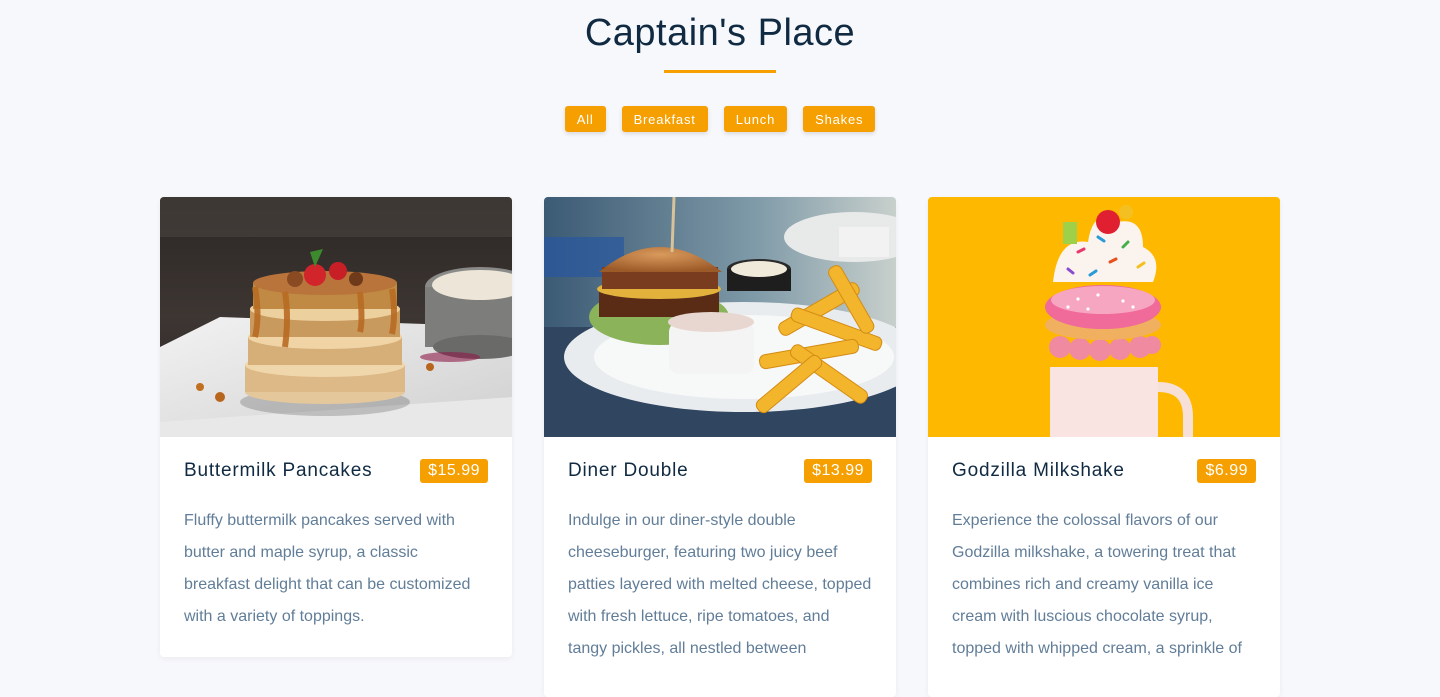 Image resolution: width=1440 pixels, height=697 pixels. What do you see at coordinates (628, 470) in the screenshot?
I see `menu-item-name: Diner Double` at bounding box center [628, 470].